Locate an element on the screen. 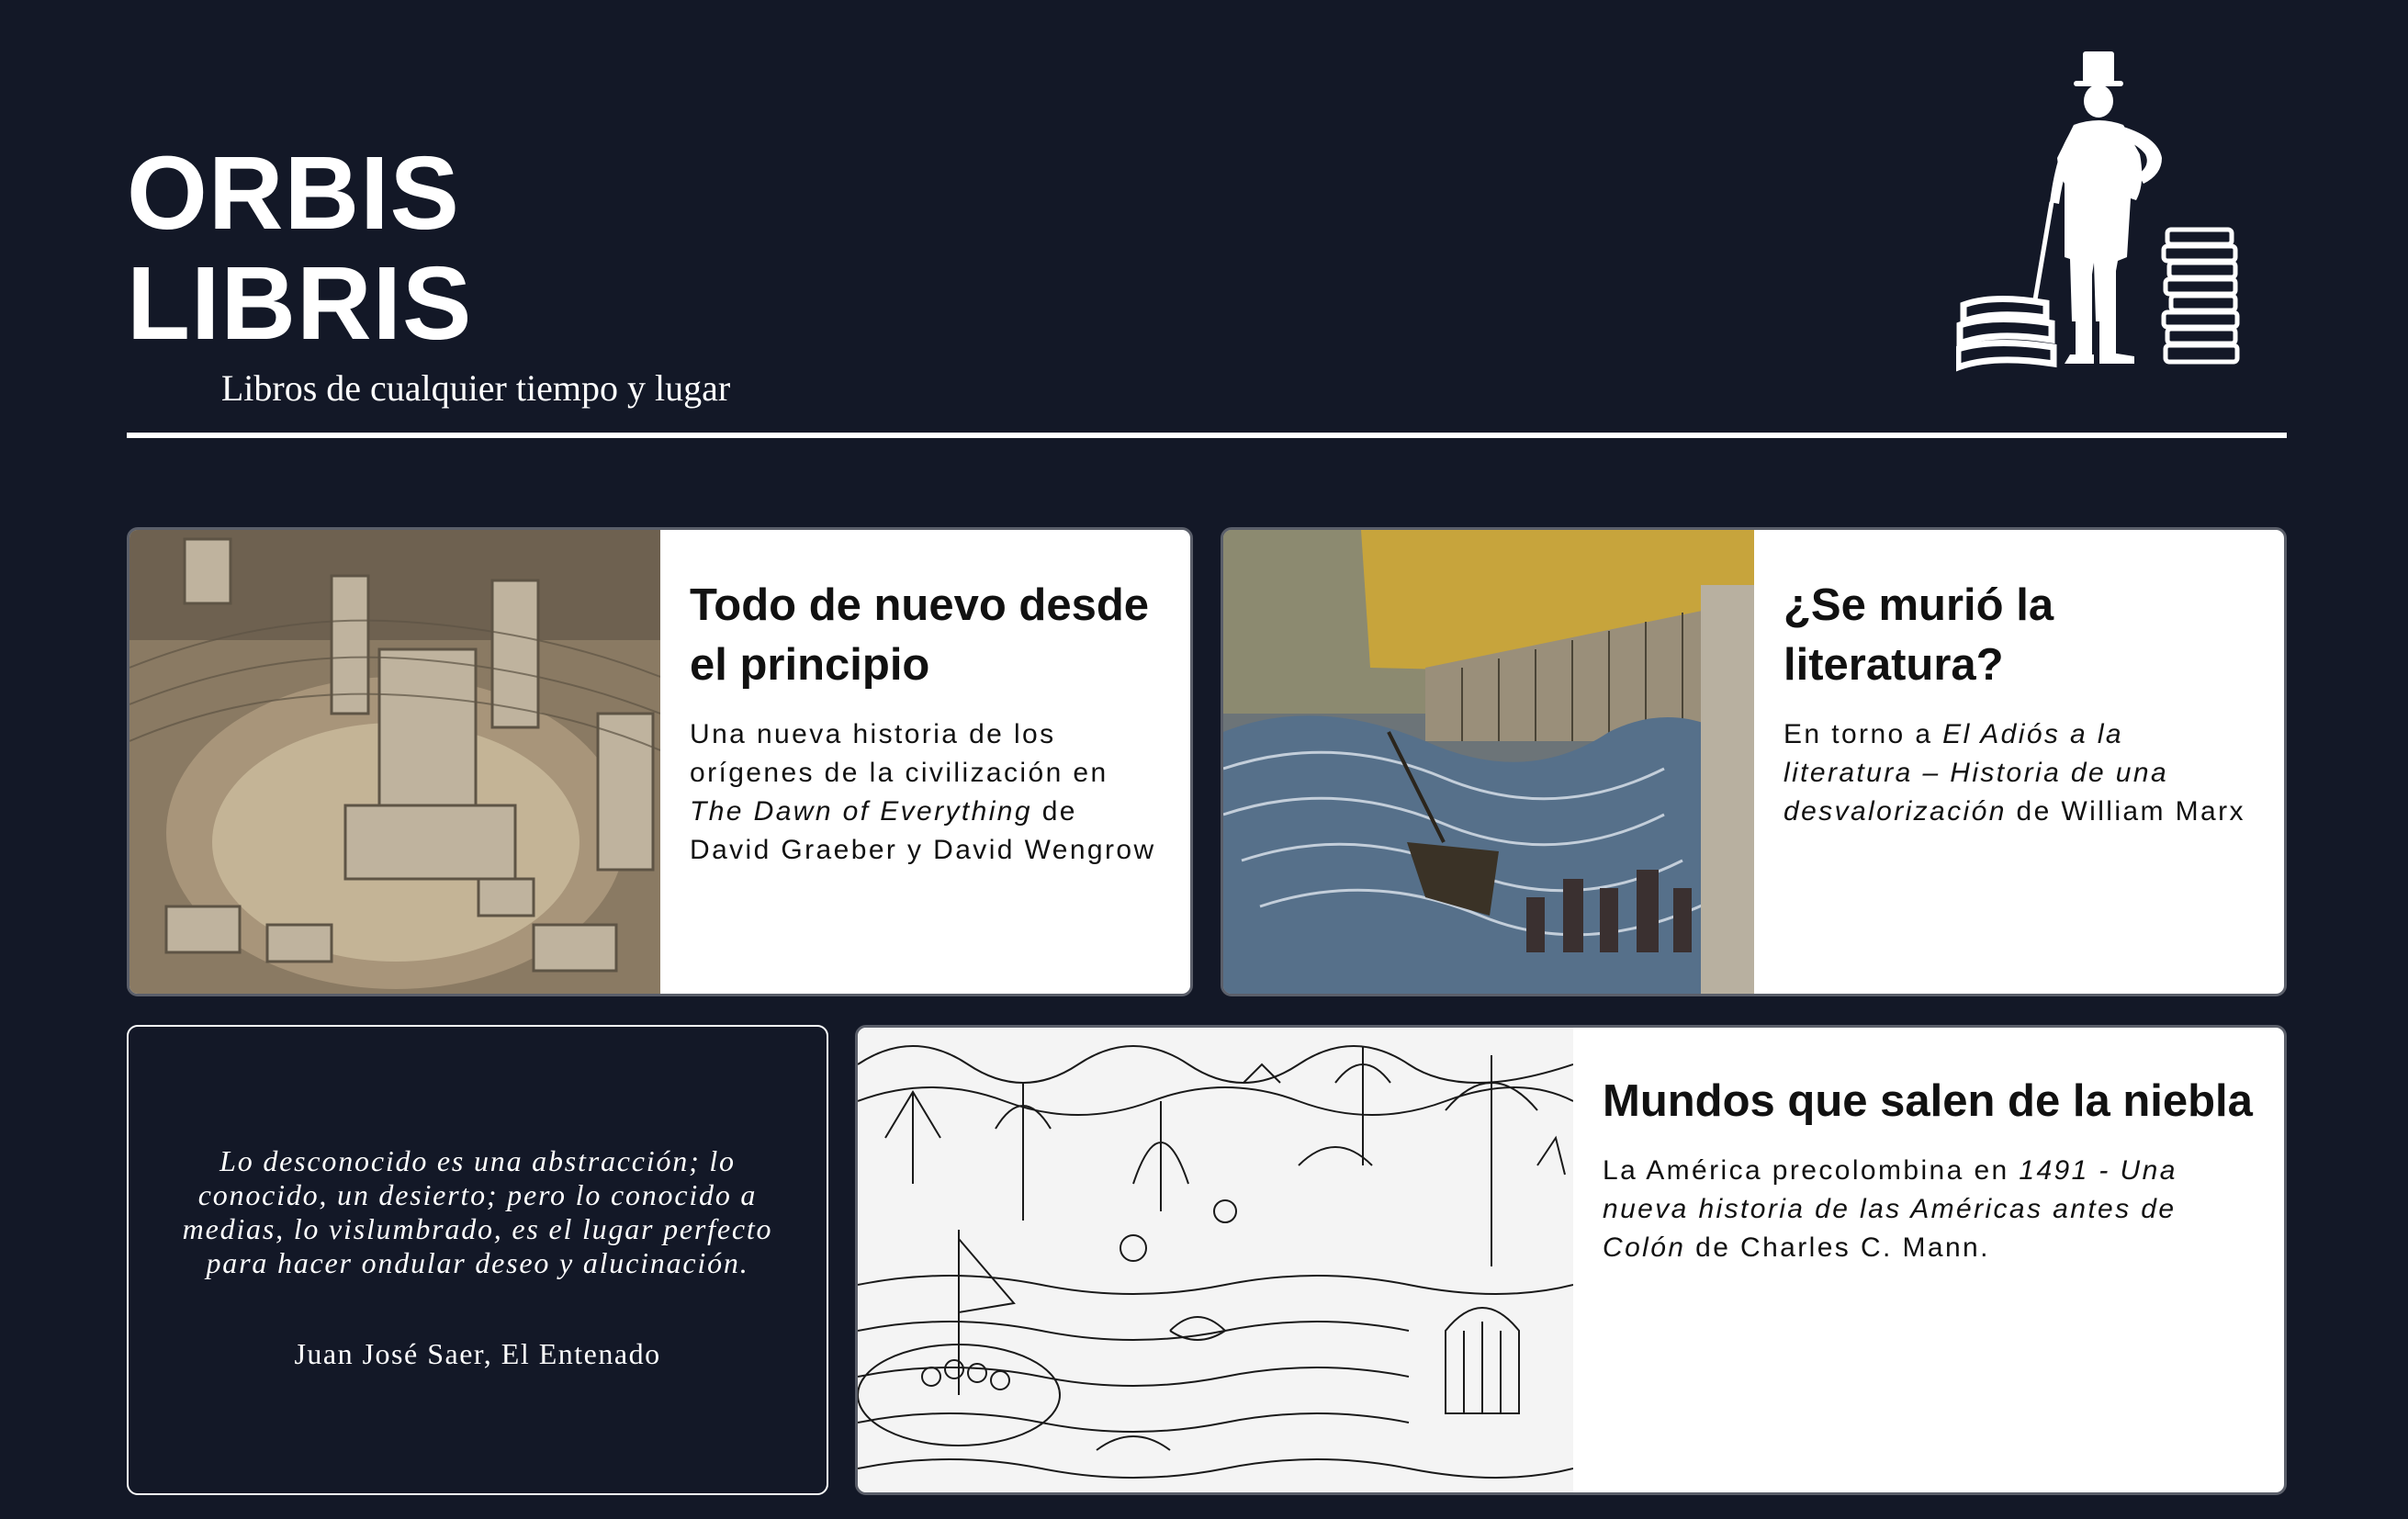  book-title: The Dawn of Everything is located at coordinates (861, 811).